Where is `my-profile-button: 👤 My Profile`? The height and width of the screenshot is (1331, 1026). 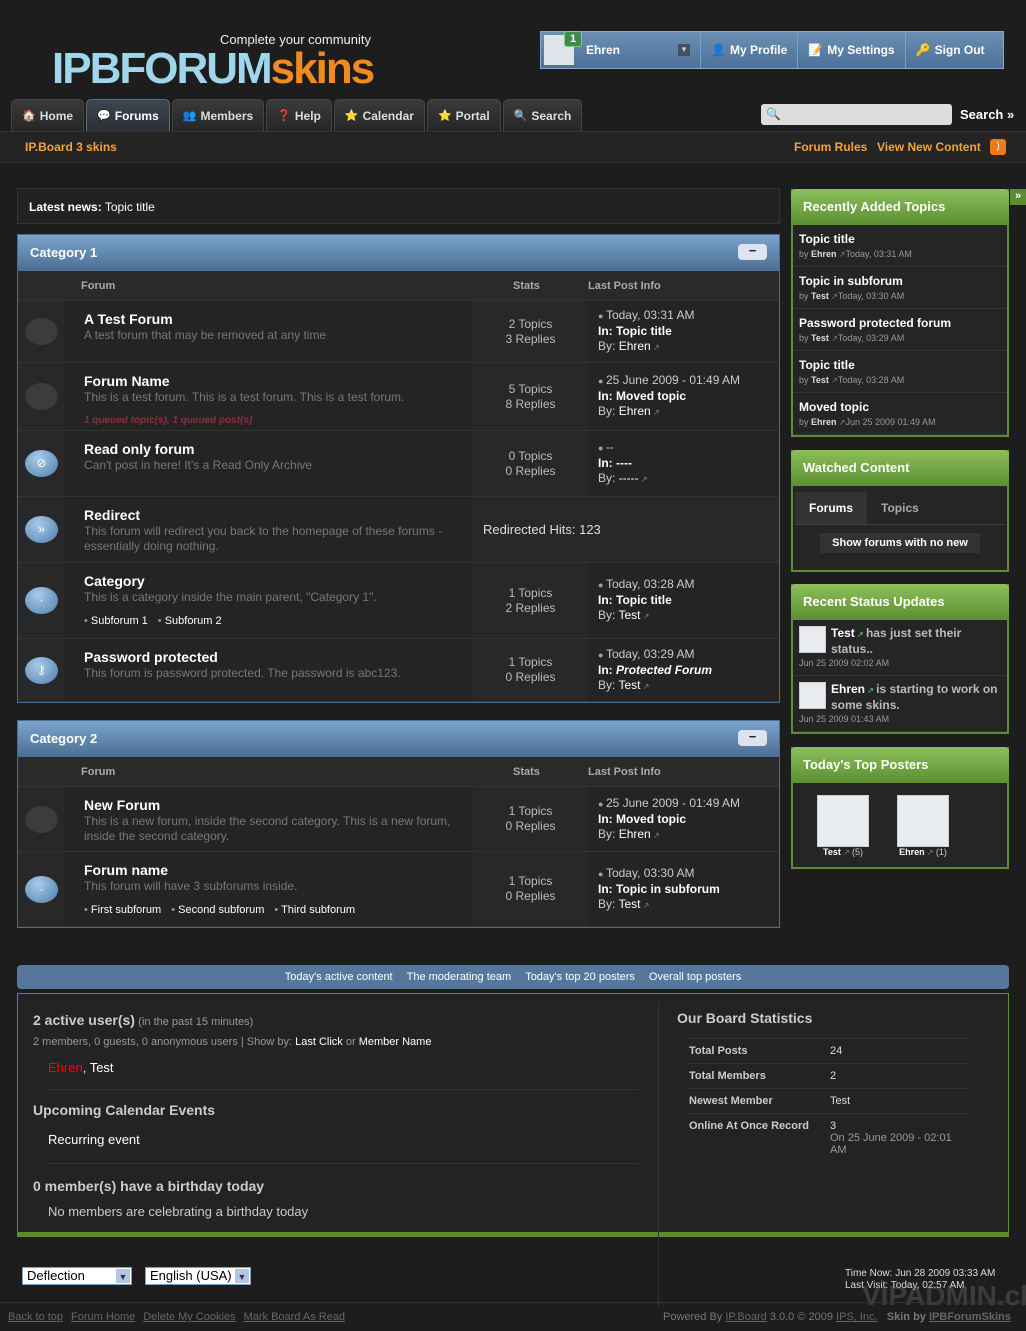
my-profile-button: 👤 My Profile is located at coordinates (748, 50).